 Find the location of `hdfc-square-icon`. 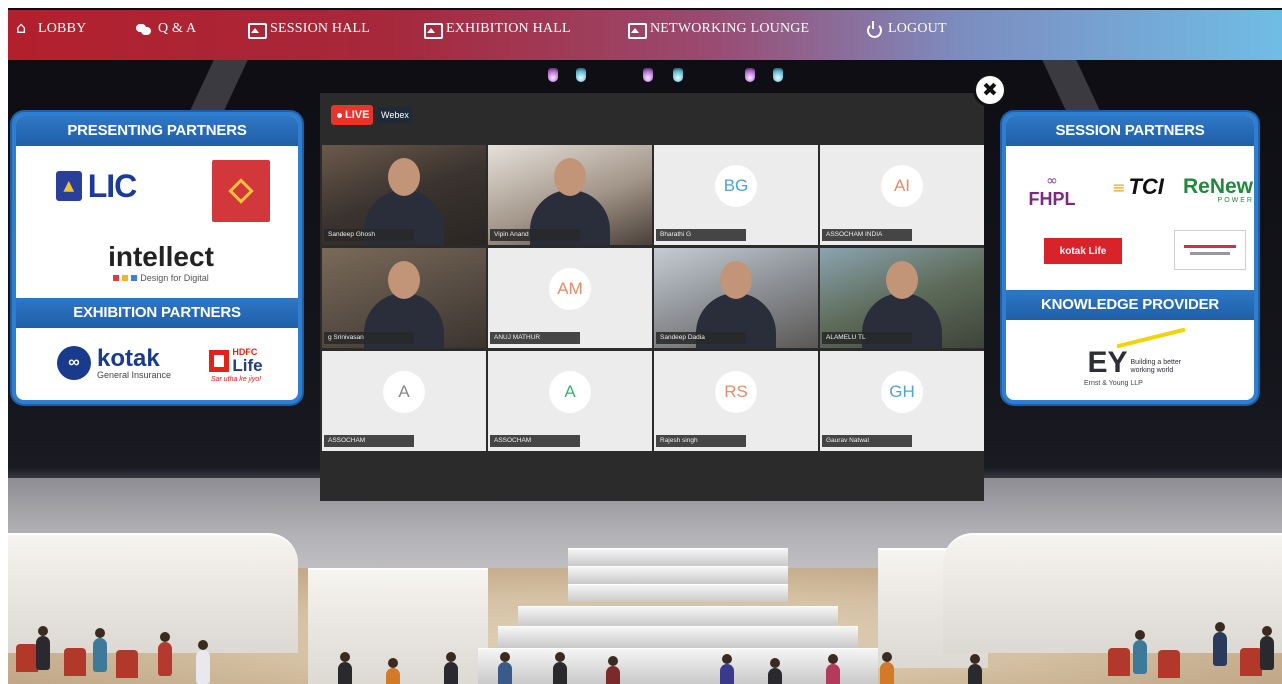

hdfc-square-icon is located at coordinates (219, 360).